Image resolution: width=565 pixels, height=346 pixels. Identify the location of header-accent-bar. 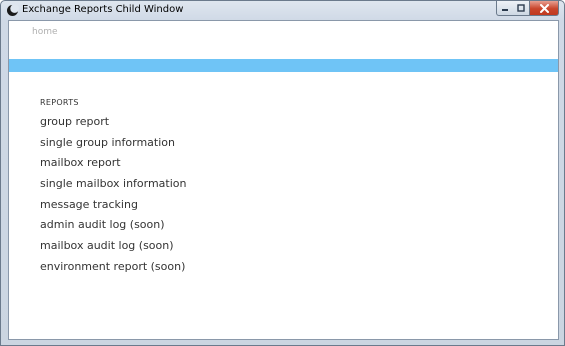
(283, 65).